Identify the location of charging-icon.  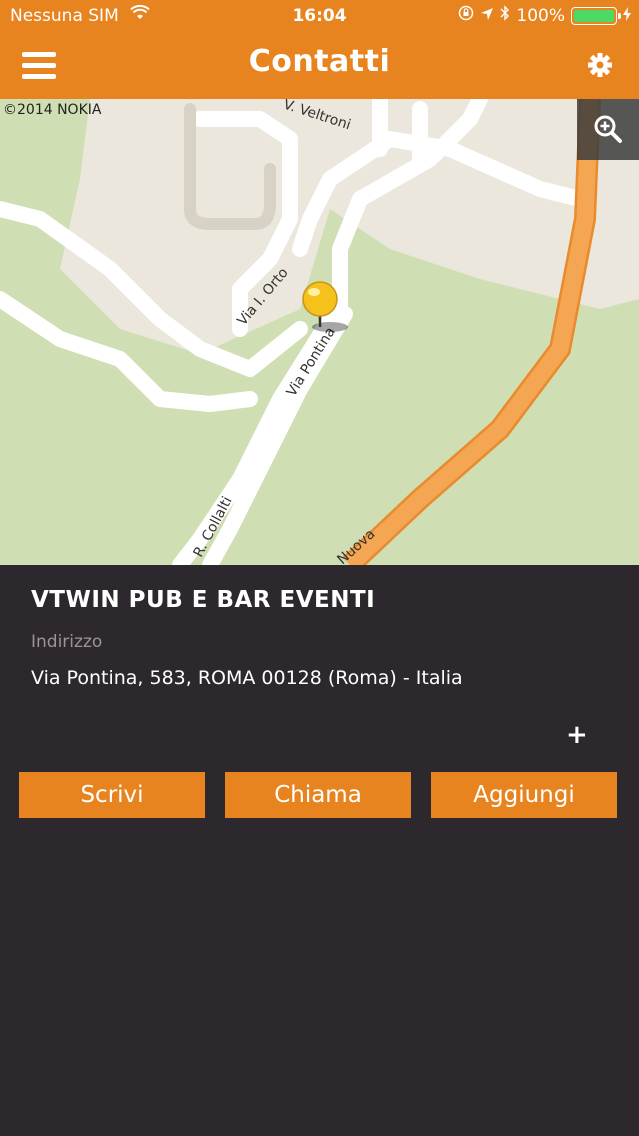
(627, 16).